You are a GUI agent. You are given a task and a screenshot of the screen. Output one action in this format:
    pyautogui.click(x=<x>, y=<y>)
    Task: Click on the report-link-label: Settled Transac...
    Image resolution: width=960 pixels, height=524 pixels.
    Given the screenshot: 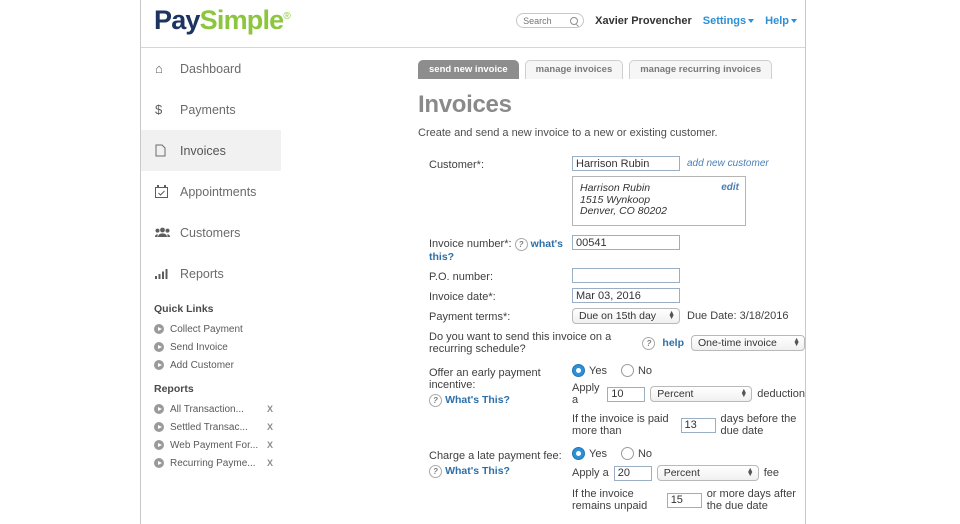 What is the action you would take?
    pyautogui.click(x=209, y=427)
    